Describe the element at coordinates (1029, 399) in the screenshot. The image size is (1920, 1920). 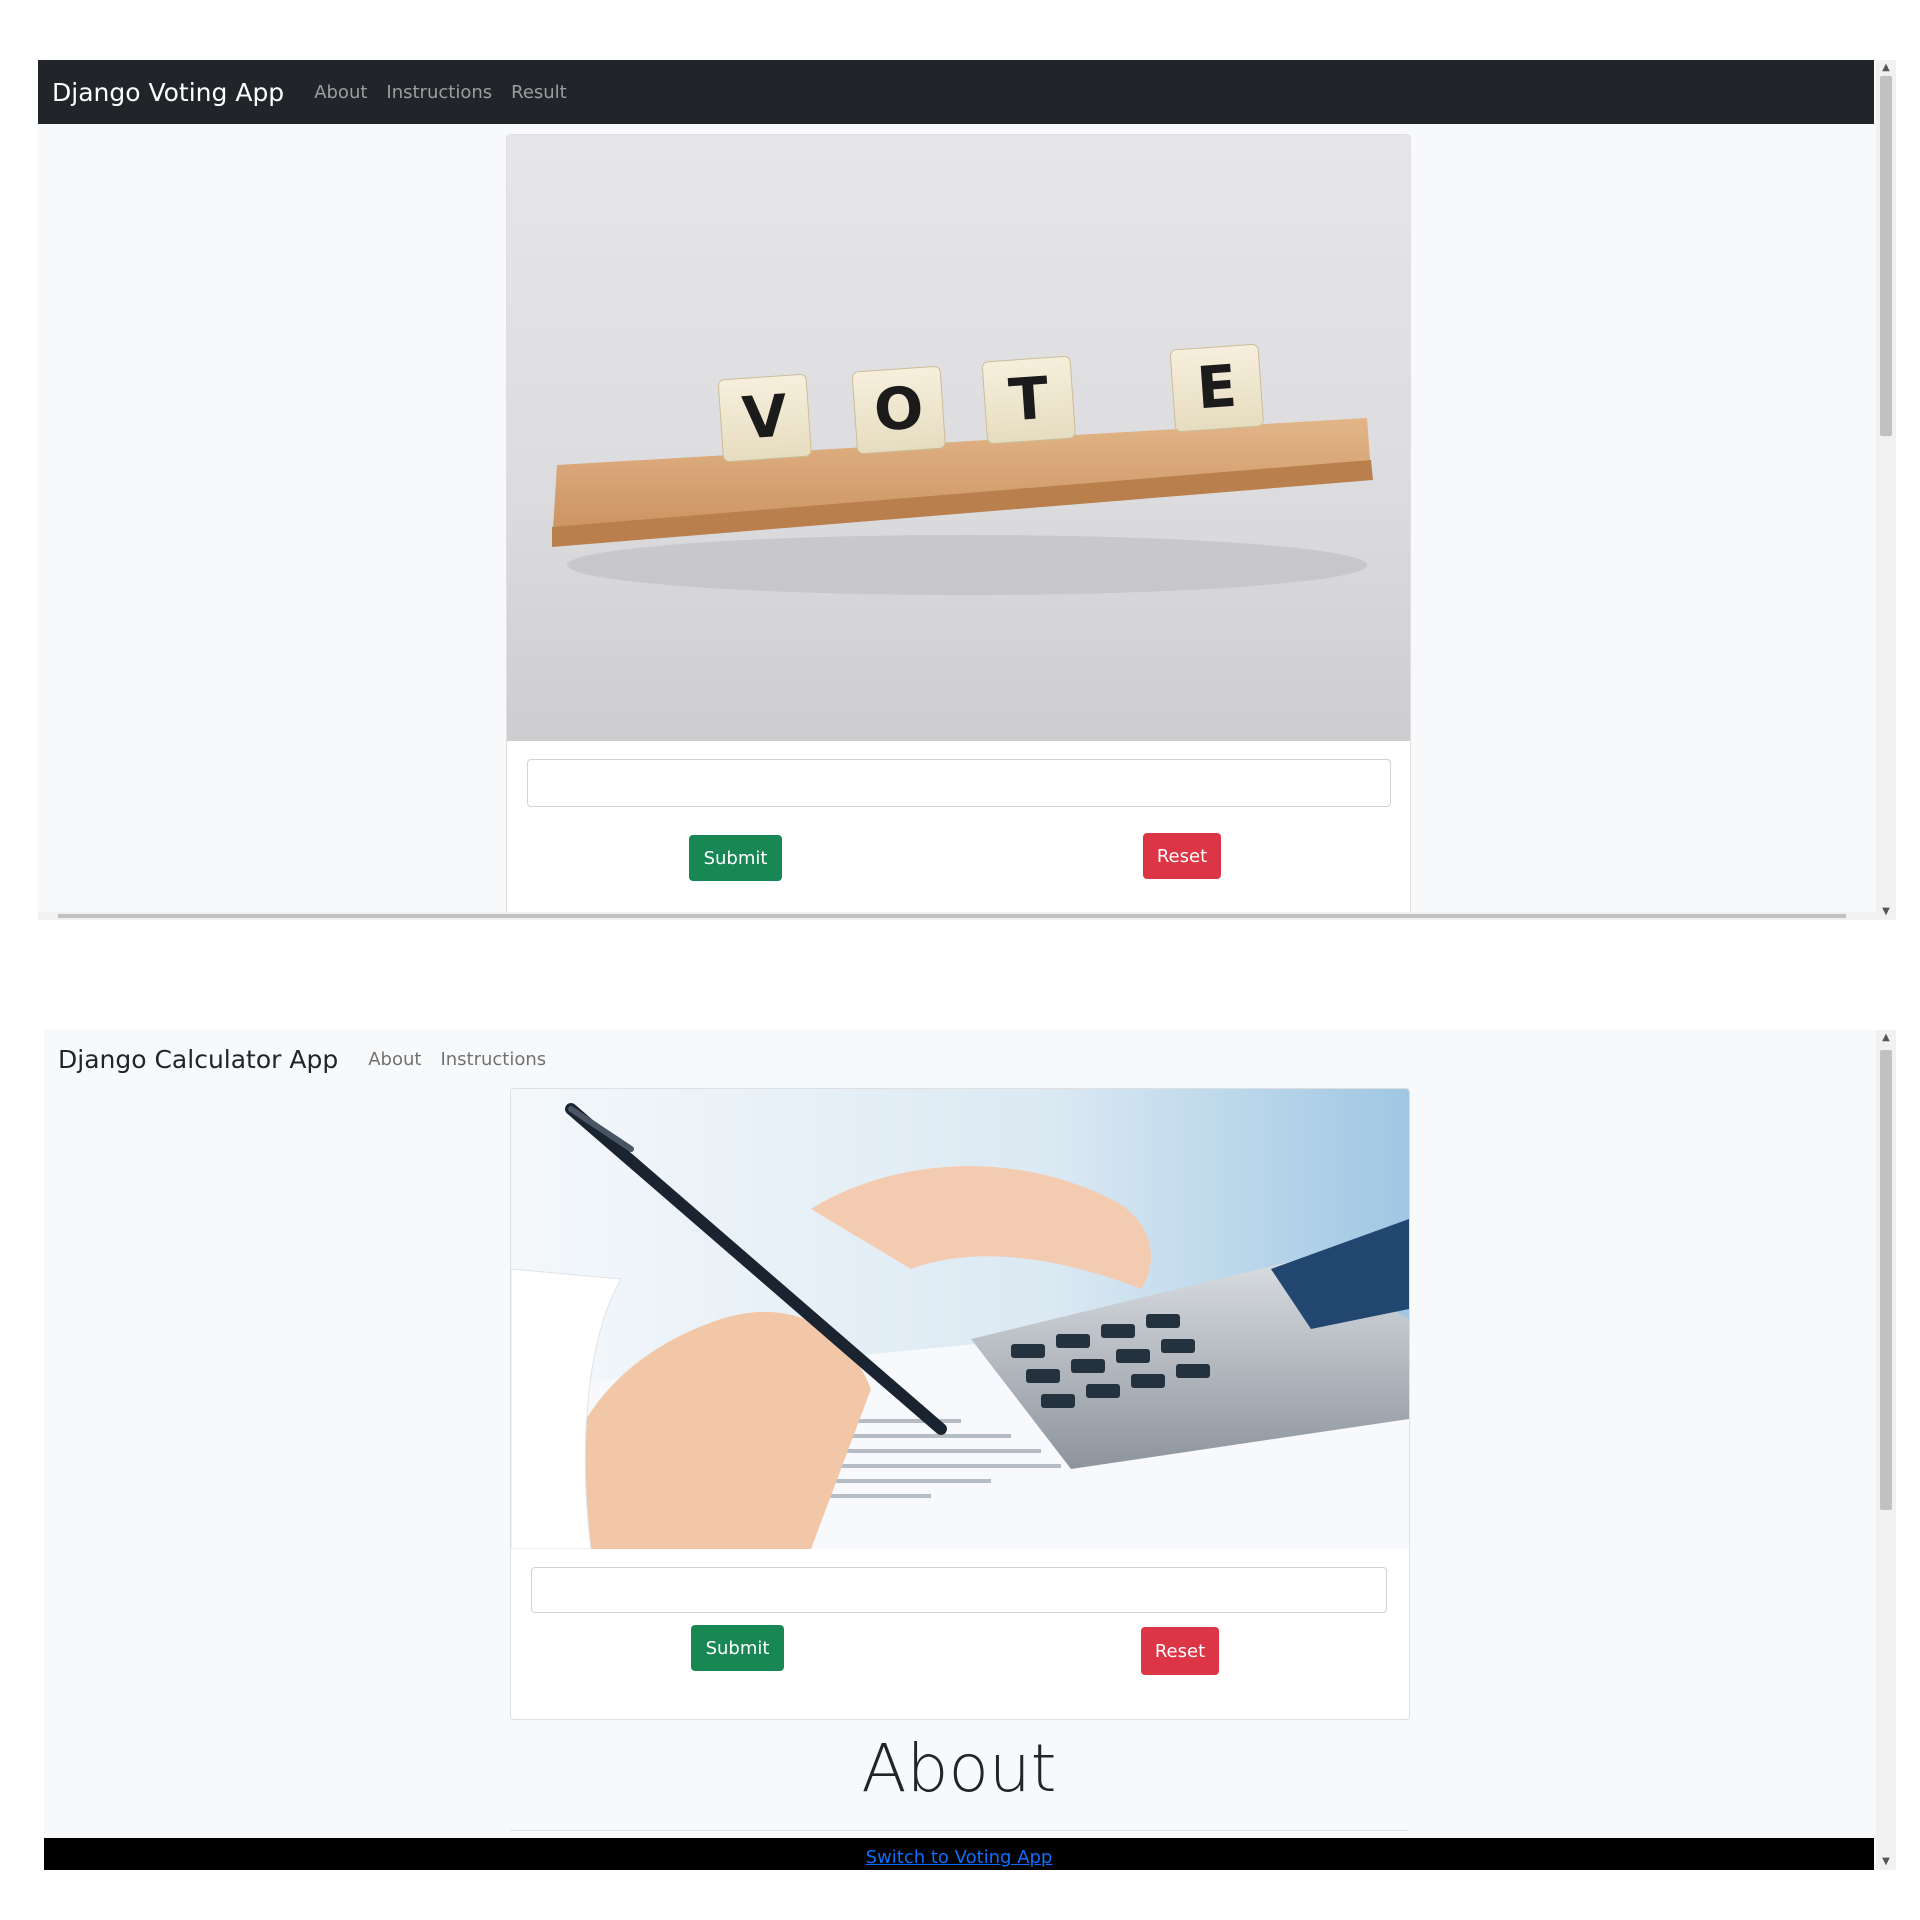
I see `vote-tile-letter: T` at that location.